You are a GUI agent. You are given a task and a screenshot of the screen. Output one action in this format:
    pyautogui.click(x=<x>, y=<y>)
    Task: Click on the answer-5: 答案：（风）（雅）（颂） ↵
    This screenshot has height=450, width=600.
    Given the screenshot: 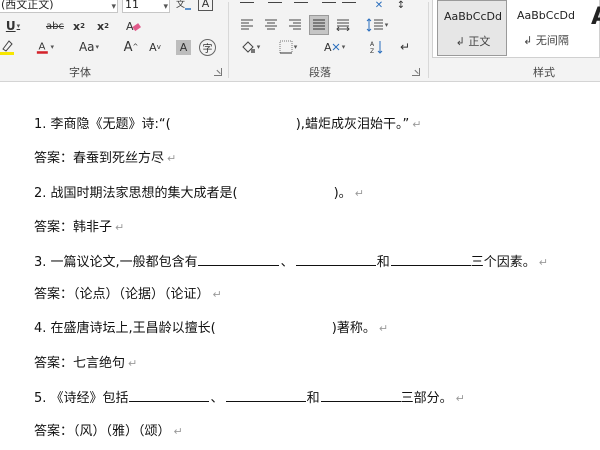 What is the action you would take?
    pyautogui.click(x=108, y=432)
    